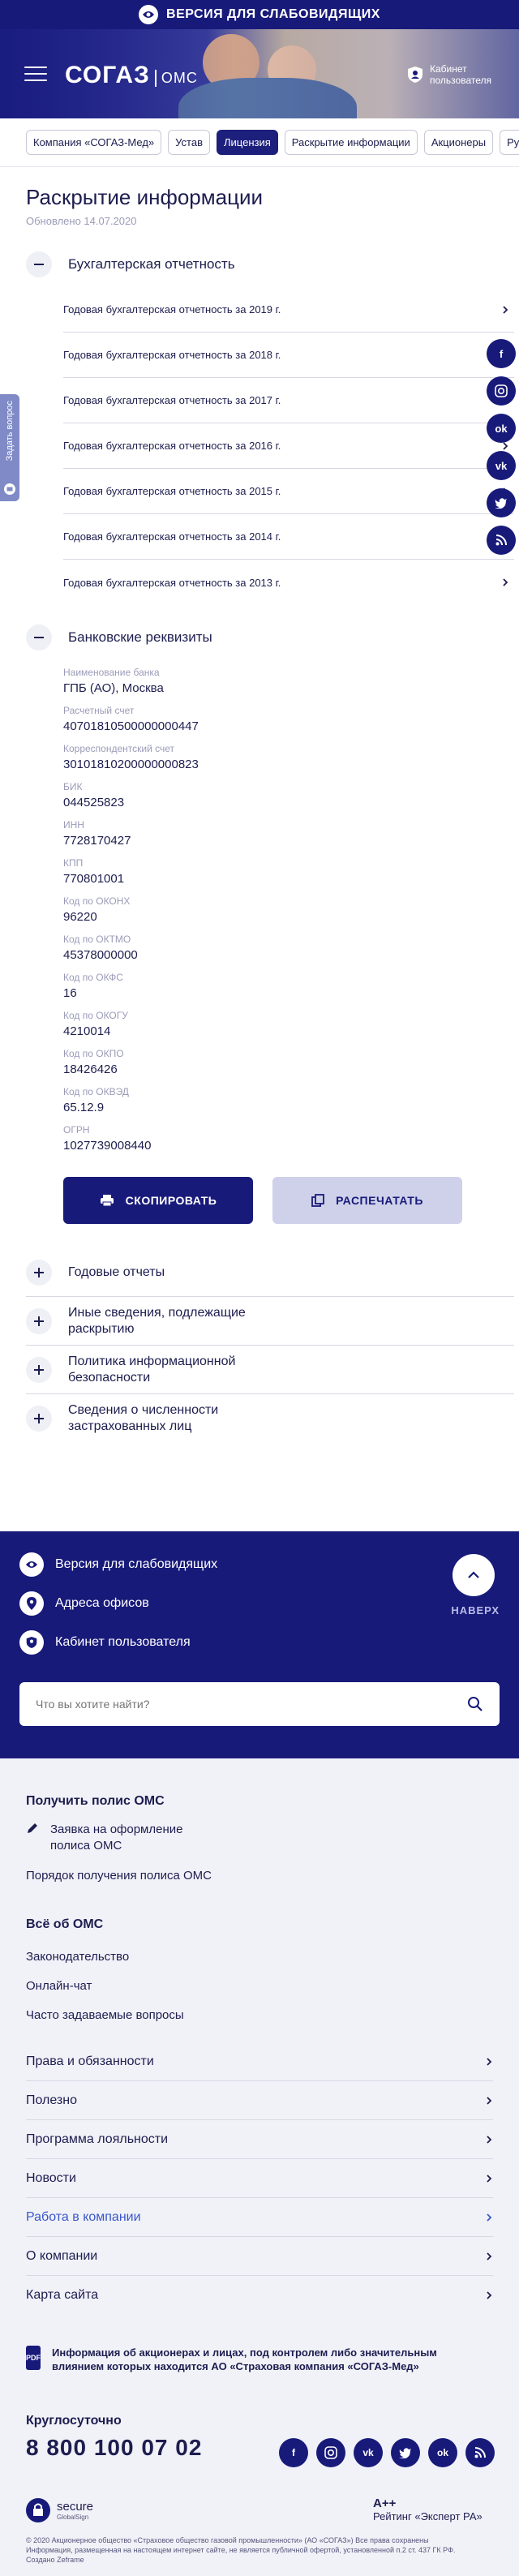 The width and height of the screenshot is (519, 2576). I want to click on tab-management: Руководство, so click(509, 142).